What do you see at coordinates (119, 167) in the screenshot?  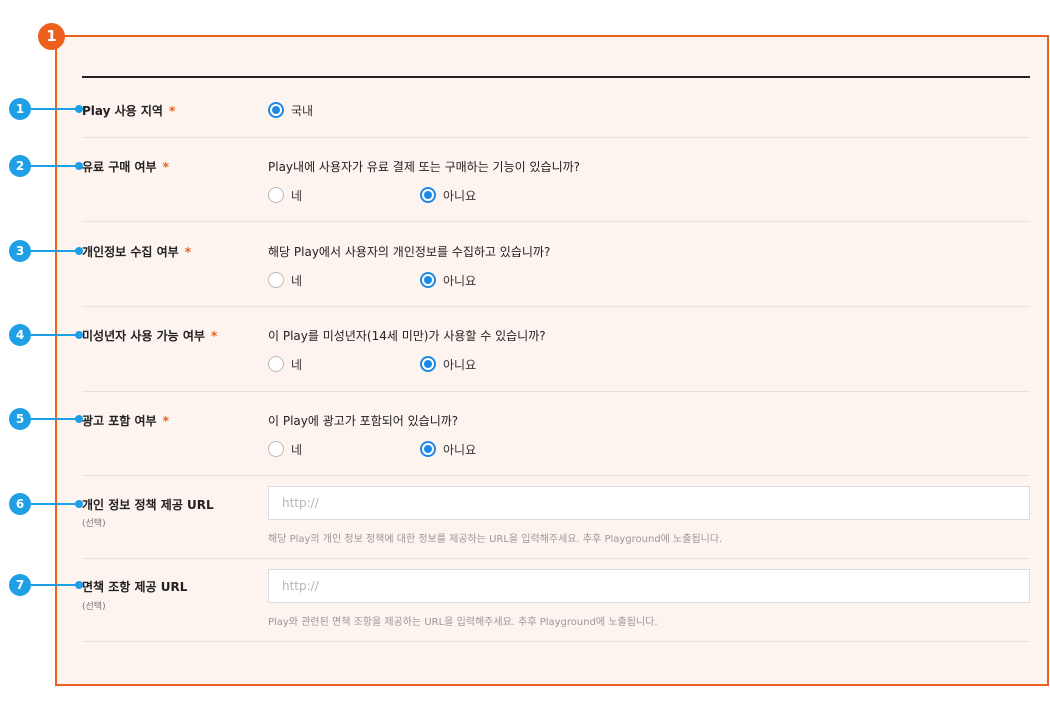 I see `paid-label-text: 유료 구매 여부` at bounding box center [119, 167].